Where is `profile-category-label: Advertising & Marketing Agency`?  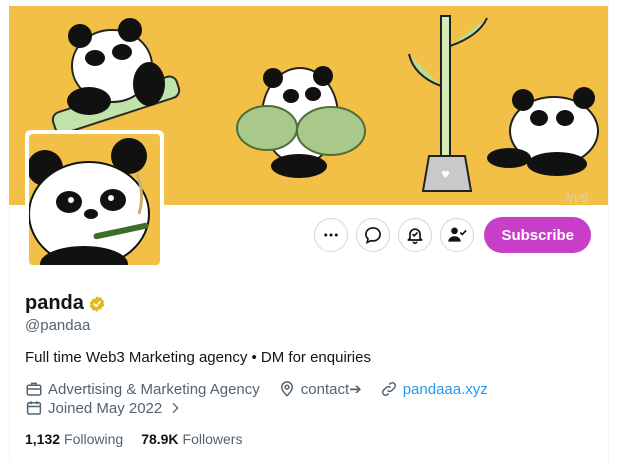 profile-category-label: Advertising & Marketing Agency is located at coordinates (154, 389).